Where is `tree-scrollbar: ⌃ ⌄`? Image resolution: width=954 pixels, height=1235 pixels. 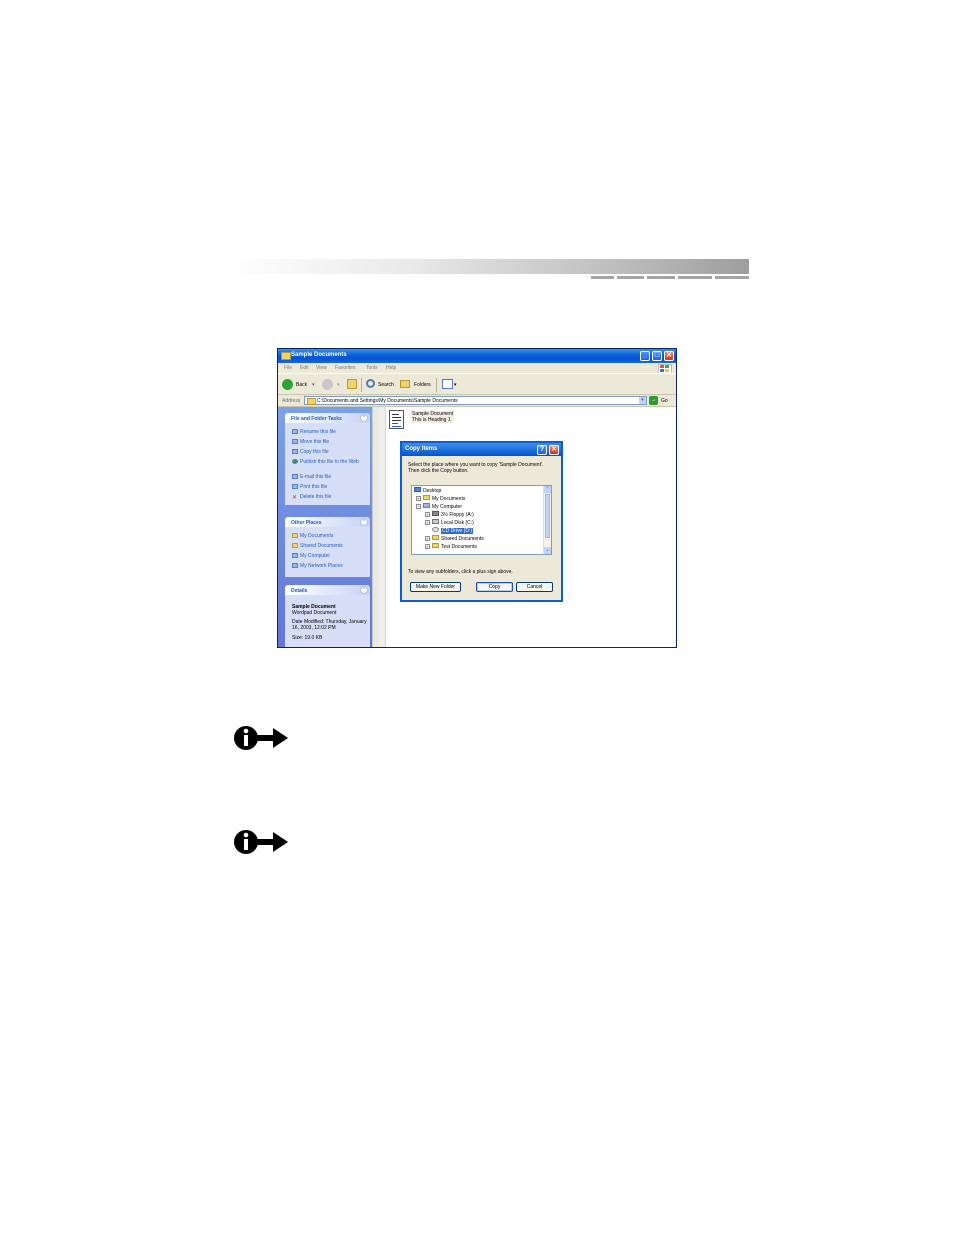
tree-scrollbar: ⌃ ⌄ is located at coordinates (547, 520).